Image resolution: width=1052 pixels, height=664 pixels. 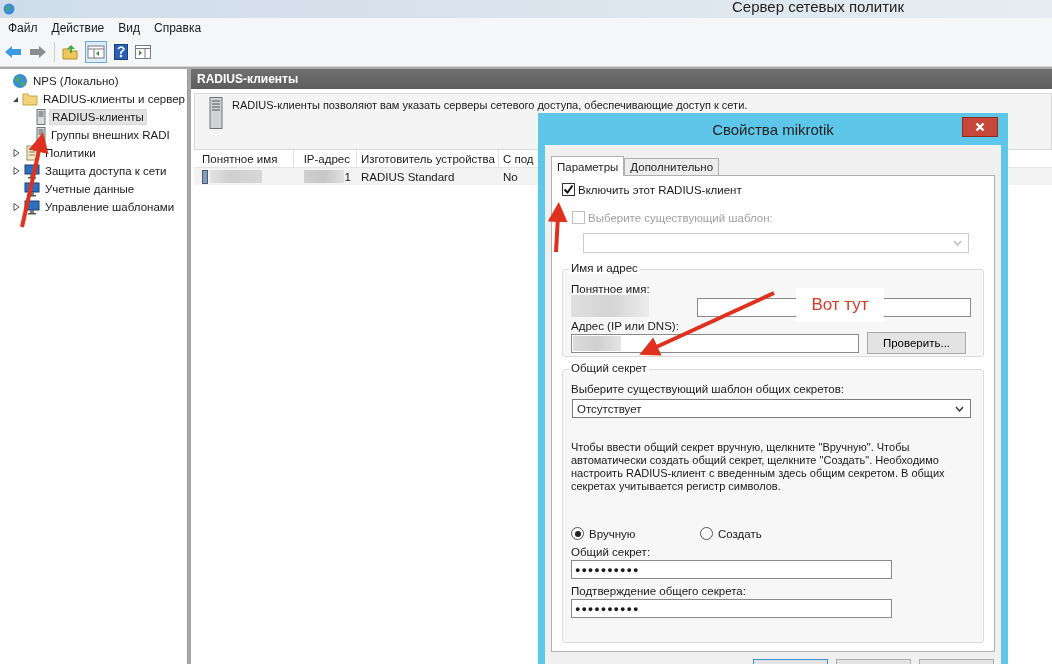 I want to click on checkbox, so click(x=568, y=189).